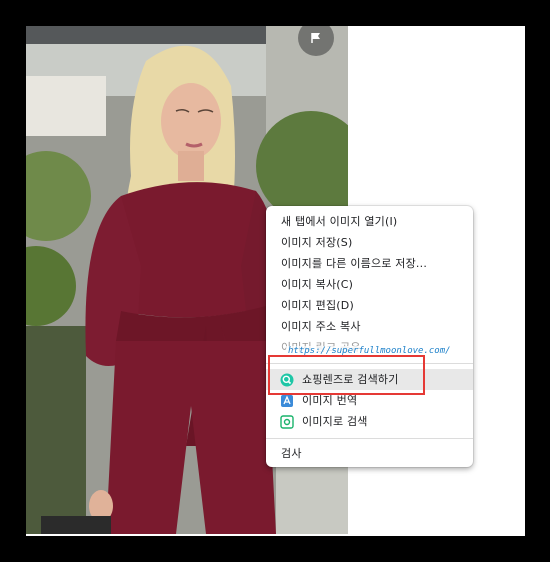 This screenshot has width=550, height=562. I want to click on annotation-highlight-box, so click(346, 375).